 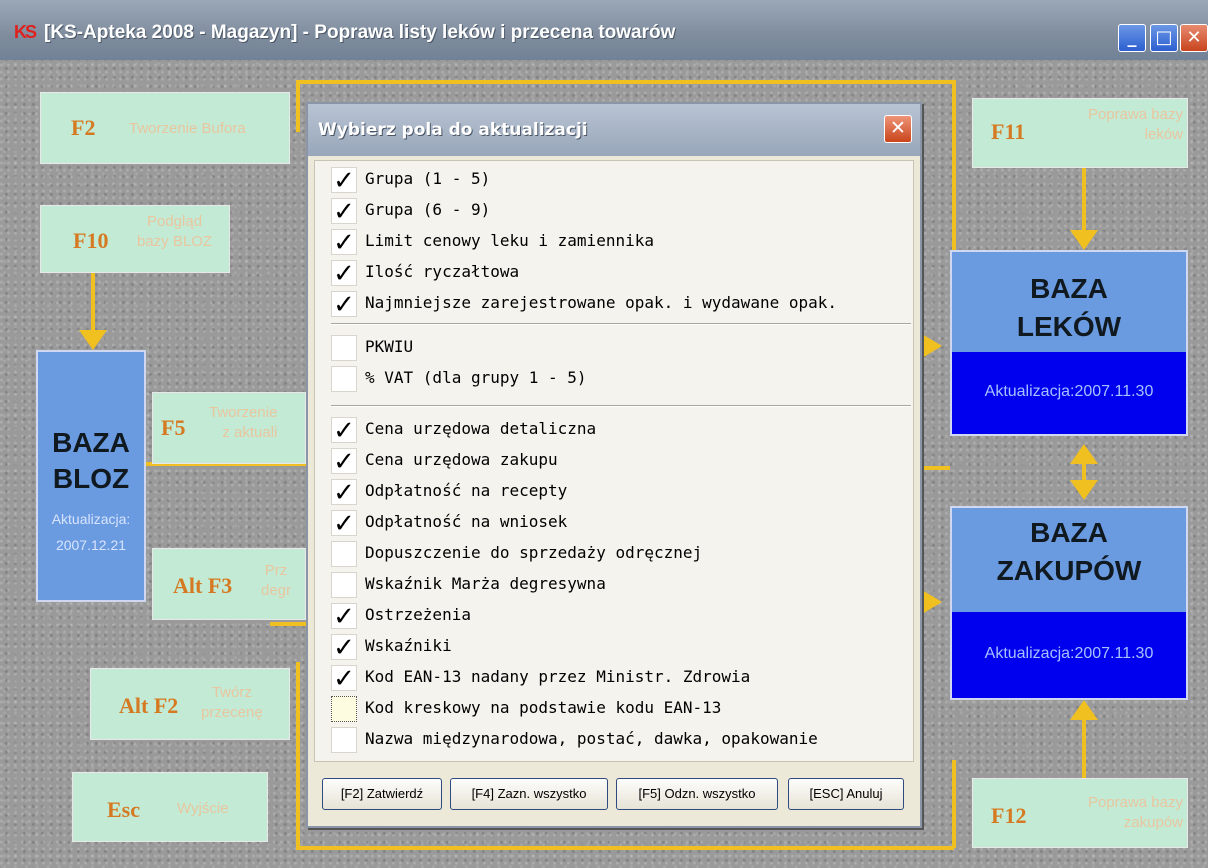 What do you see at coordinates (898, 129) in the screenshot?
I see `dialog-close-button: ✕` at bounding box center [898, 129].